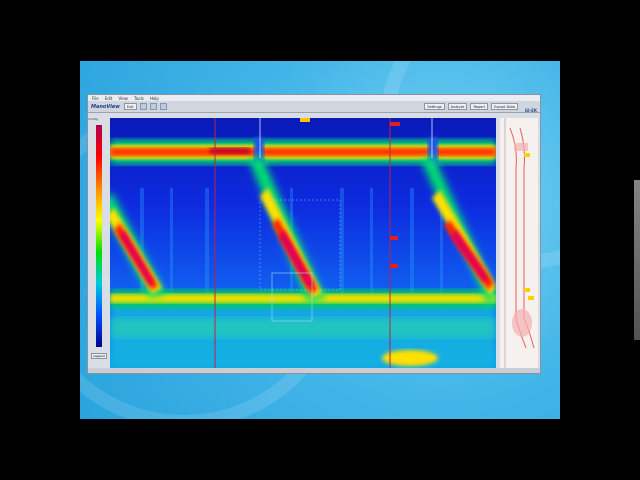  Describe the element at coordinates (479, 106) in the screenshot. I see `report-button: Report` at that location.